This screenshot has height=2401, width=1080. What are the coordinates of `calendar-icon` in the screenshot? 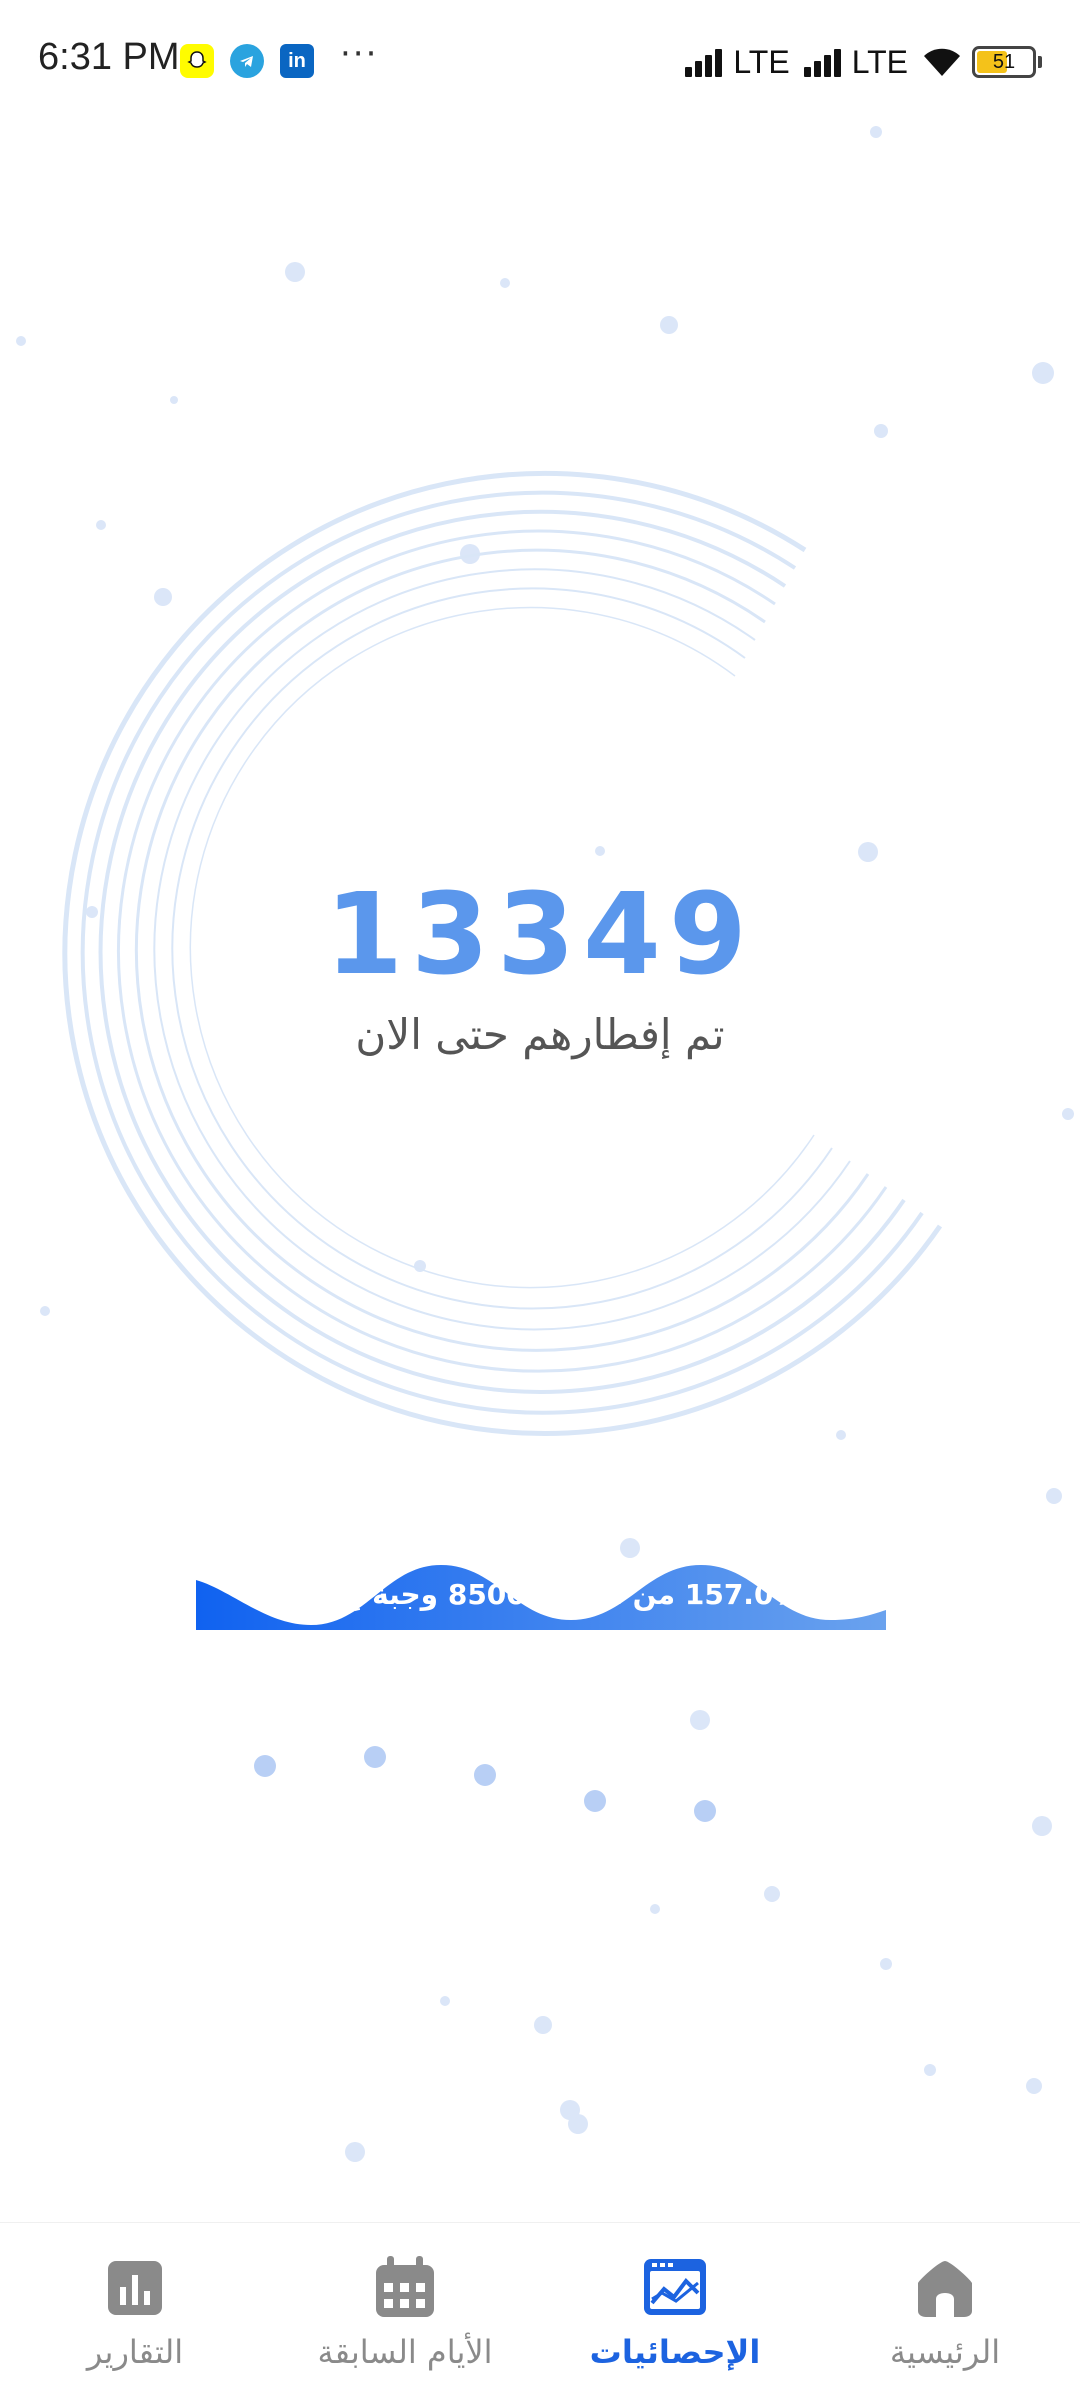 It's located at (405, 2286).